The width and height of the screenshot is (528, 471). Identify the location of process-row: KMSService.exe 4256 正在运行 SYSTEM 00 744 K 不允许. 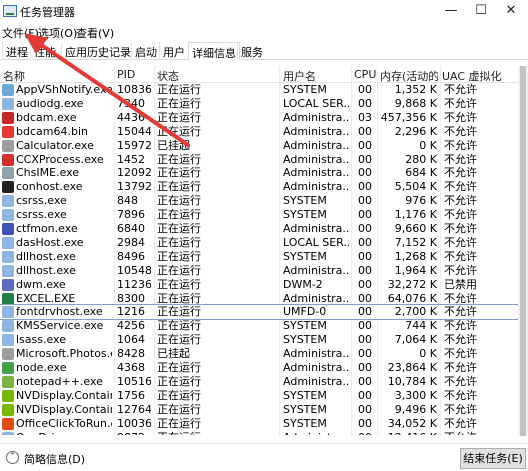
(264, 326).